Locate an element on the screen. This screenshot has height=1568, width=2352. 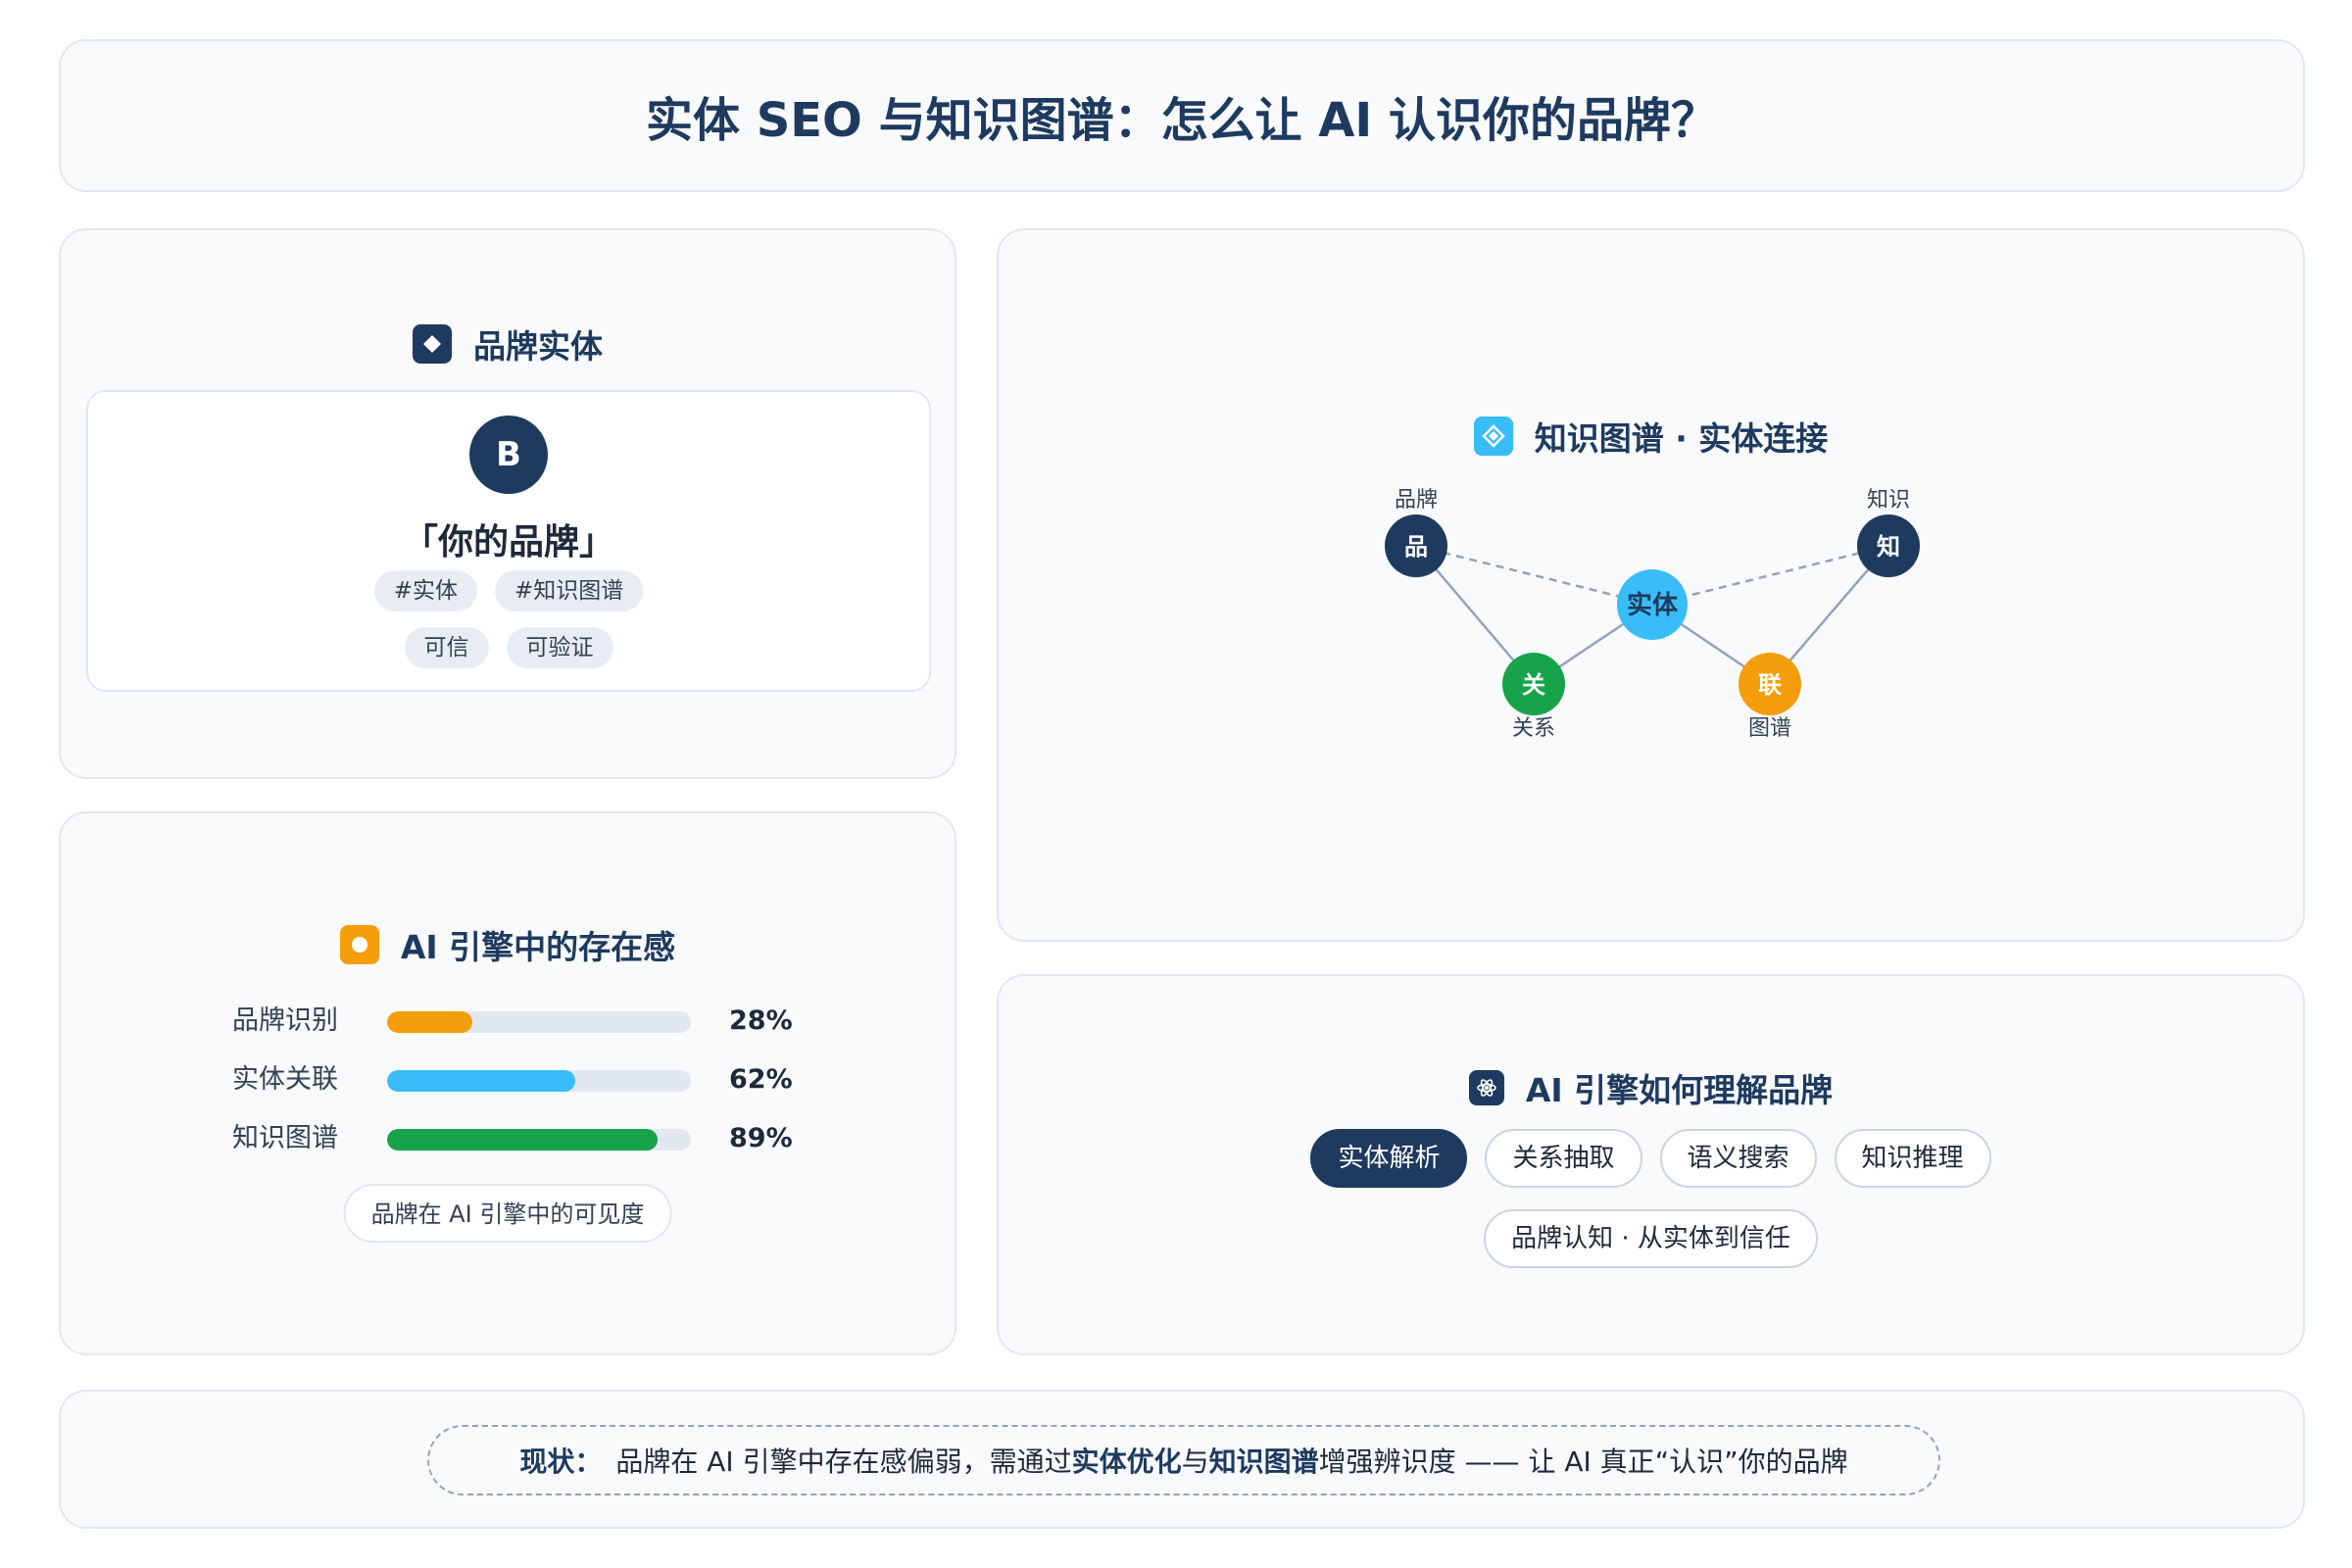
status-emphasis-1: 实体优化 is located at coordinates (1126, 1462).